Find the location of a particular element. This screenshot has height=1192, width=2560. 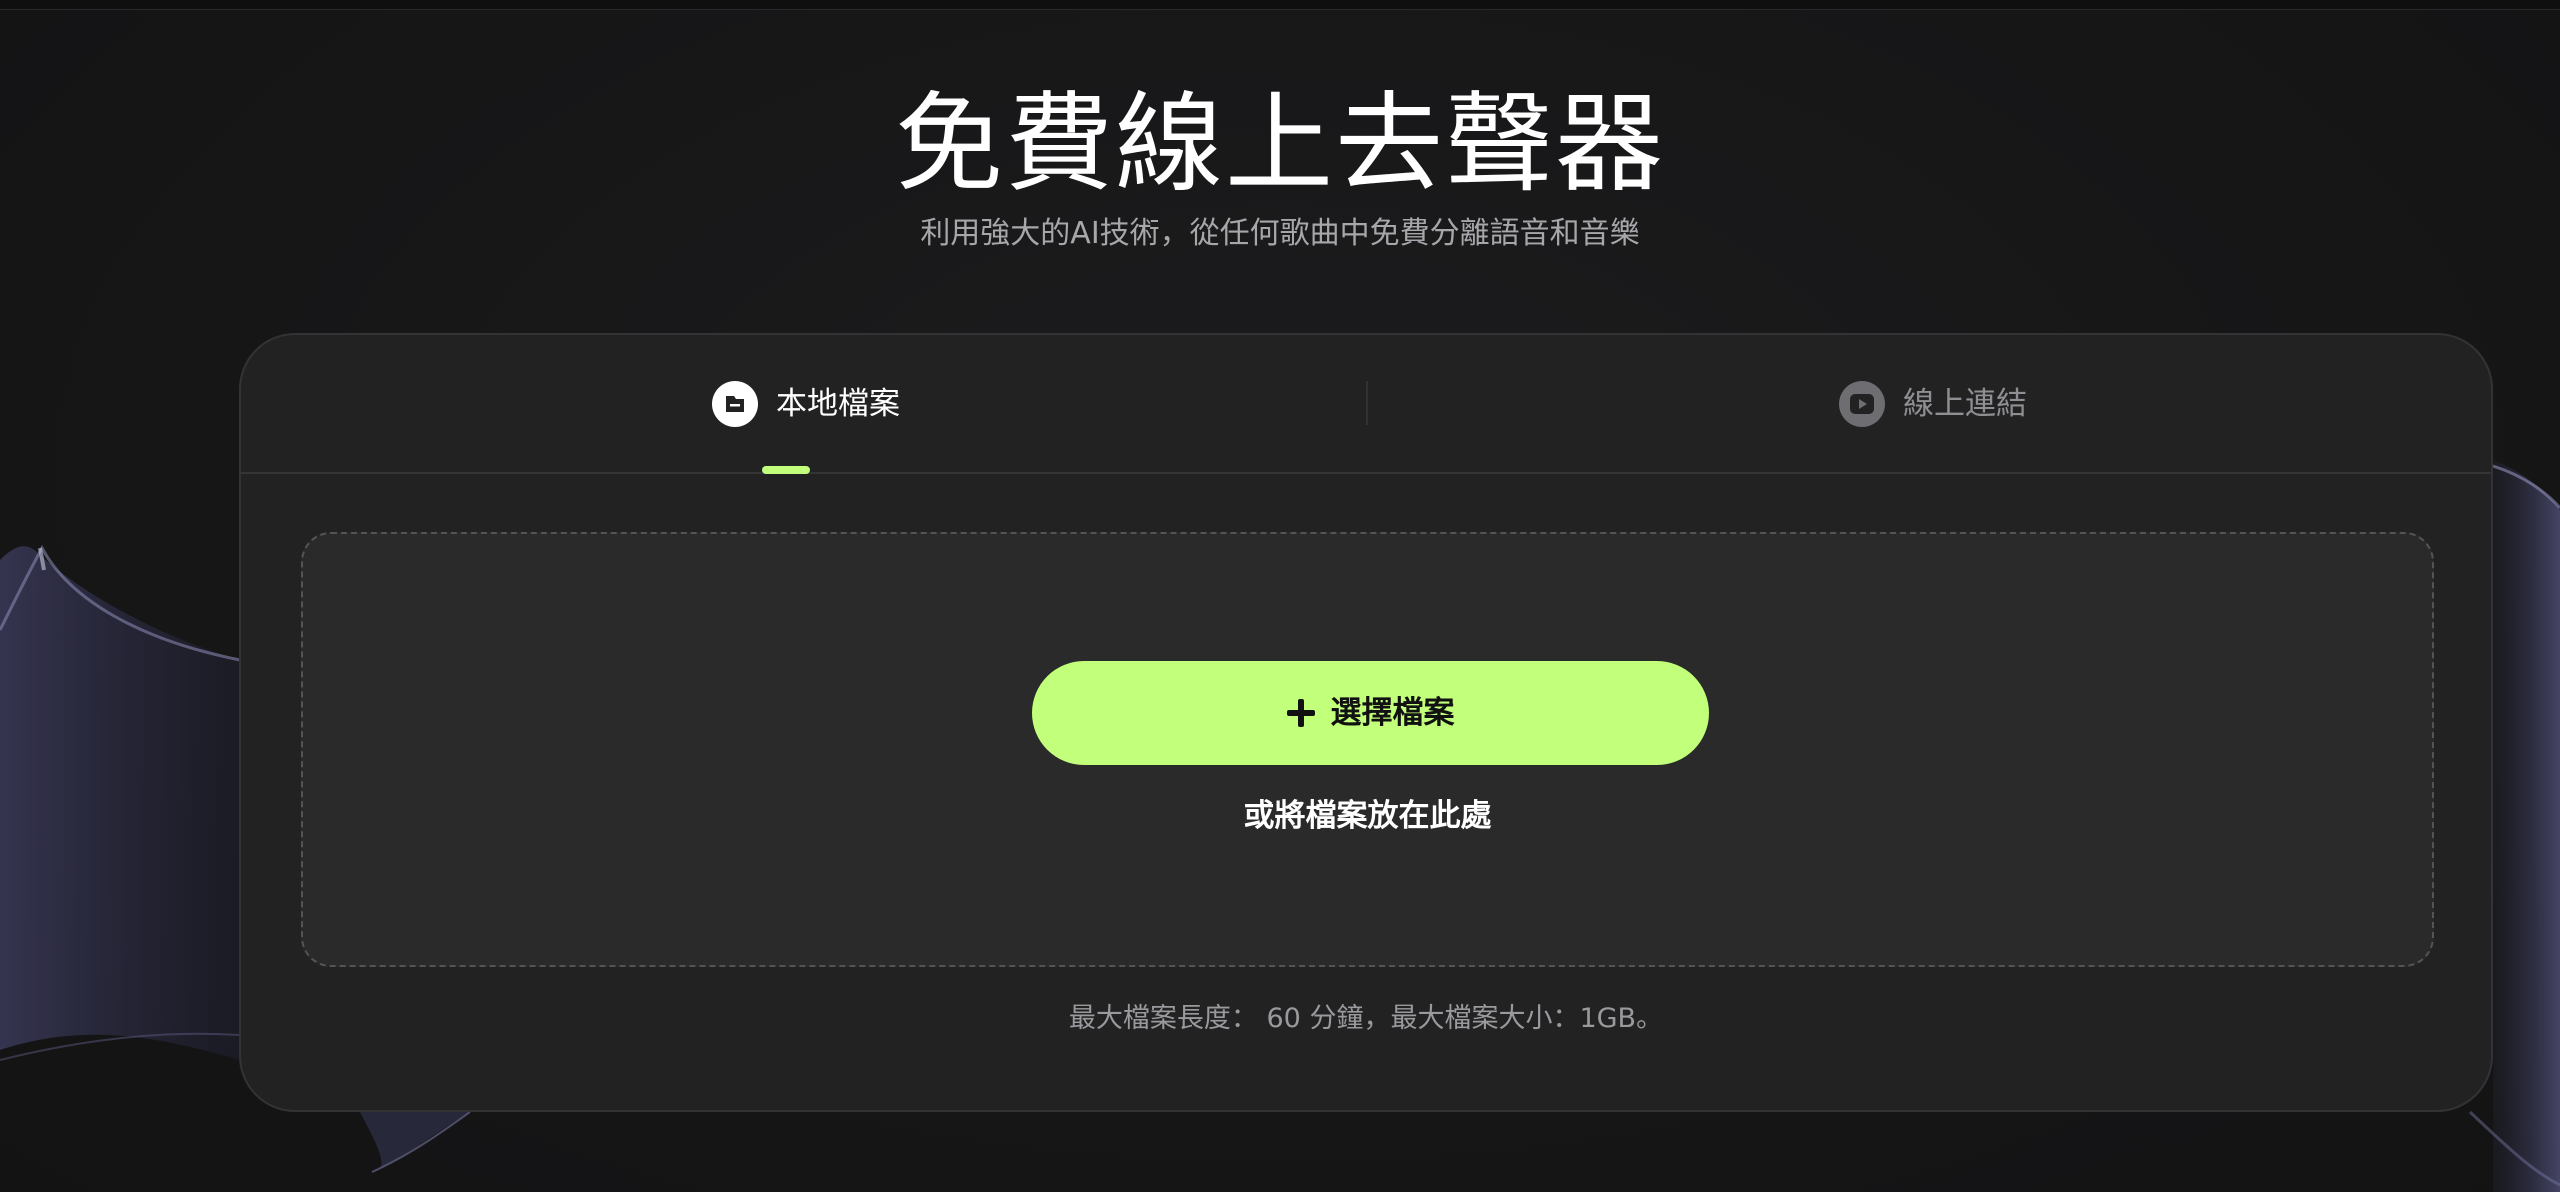

tab-online-link-label: 線上連結 is located at coordinates (1965, 403).